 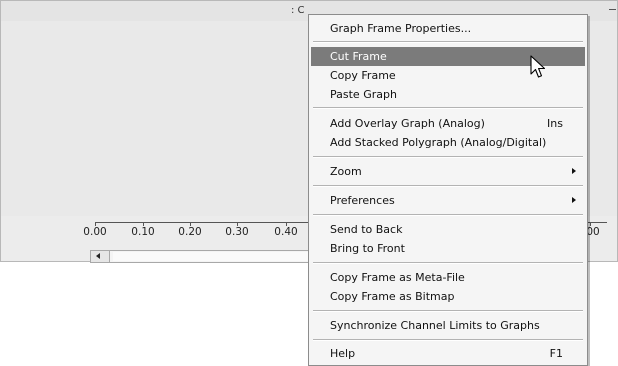 What do you see at coordinates (362, 200) in the screenshot?
I see `menu-item-label: Preferences` at bounding box center [362, 200].